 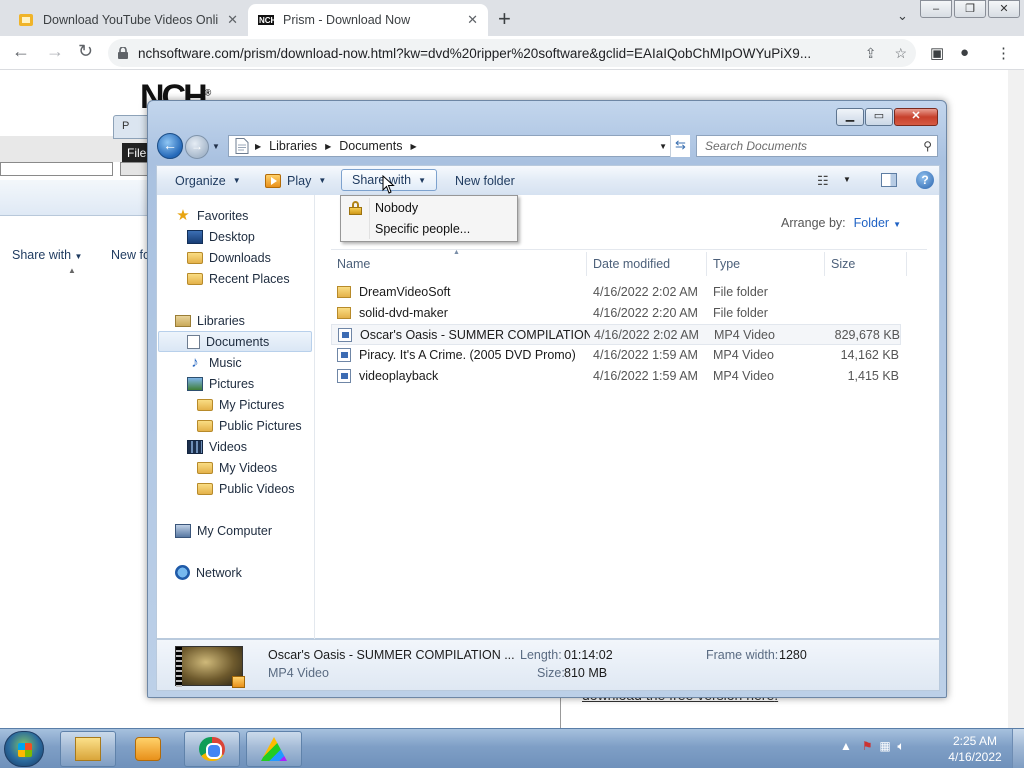 What do you see at coordinates (55, 51) in the screenshot?
I see `forward-arrow-icon: →` at bounding box center [55, 51].